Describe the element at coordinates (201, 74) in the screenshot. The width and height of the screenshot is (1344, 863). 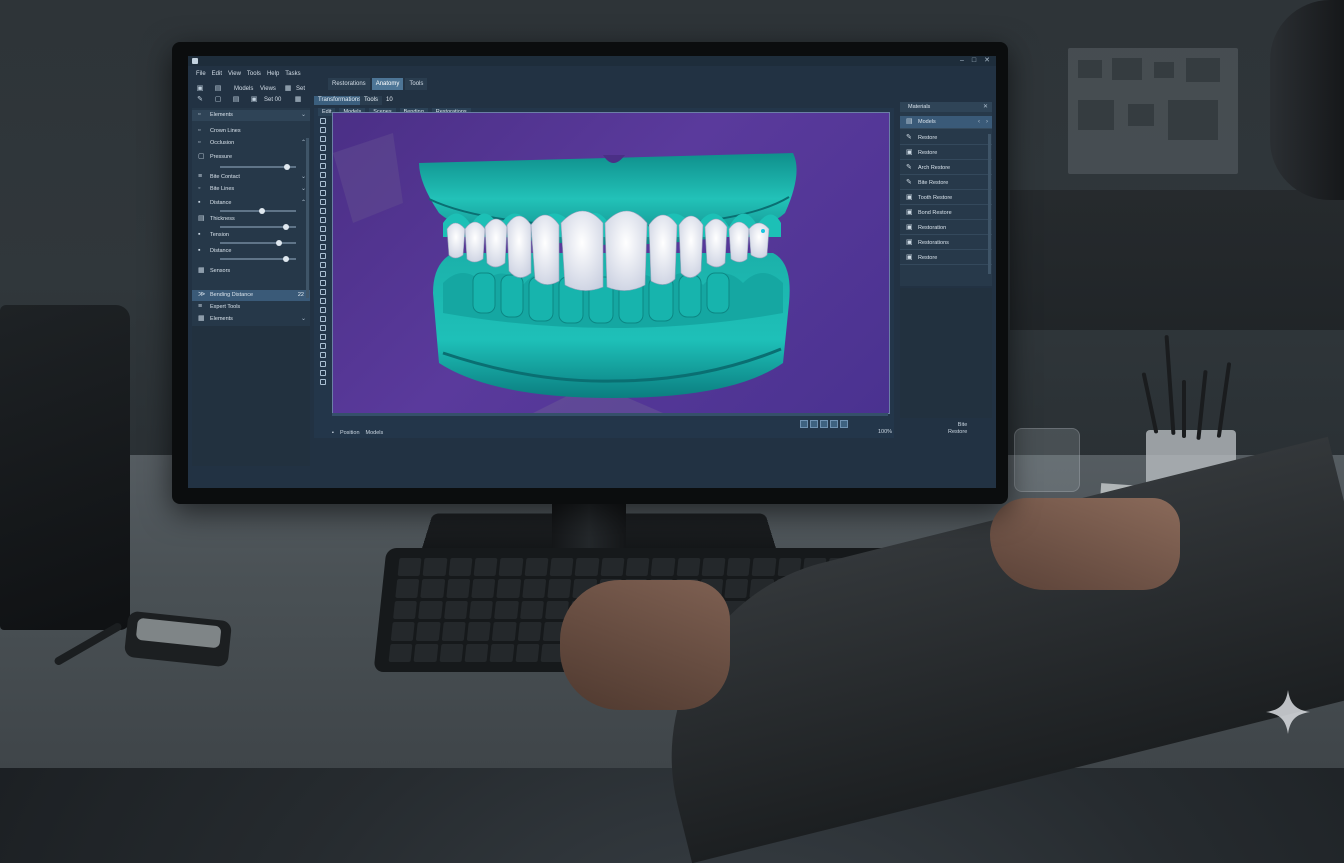
I see `menu-file: File` at that location.